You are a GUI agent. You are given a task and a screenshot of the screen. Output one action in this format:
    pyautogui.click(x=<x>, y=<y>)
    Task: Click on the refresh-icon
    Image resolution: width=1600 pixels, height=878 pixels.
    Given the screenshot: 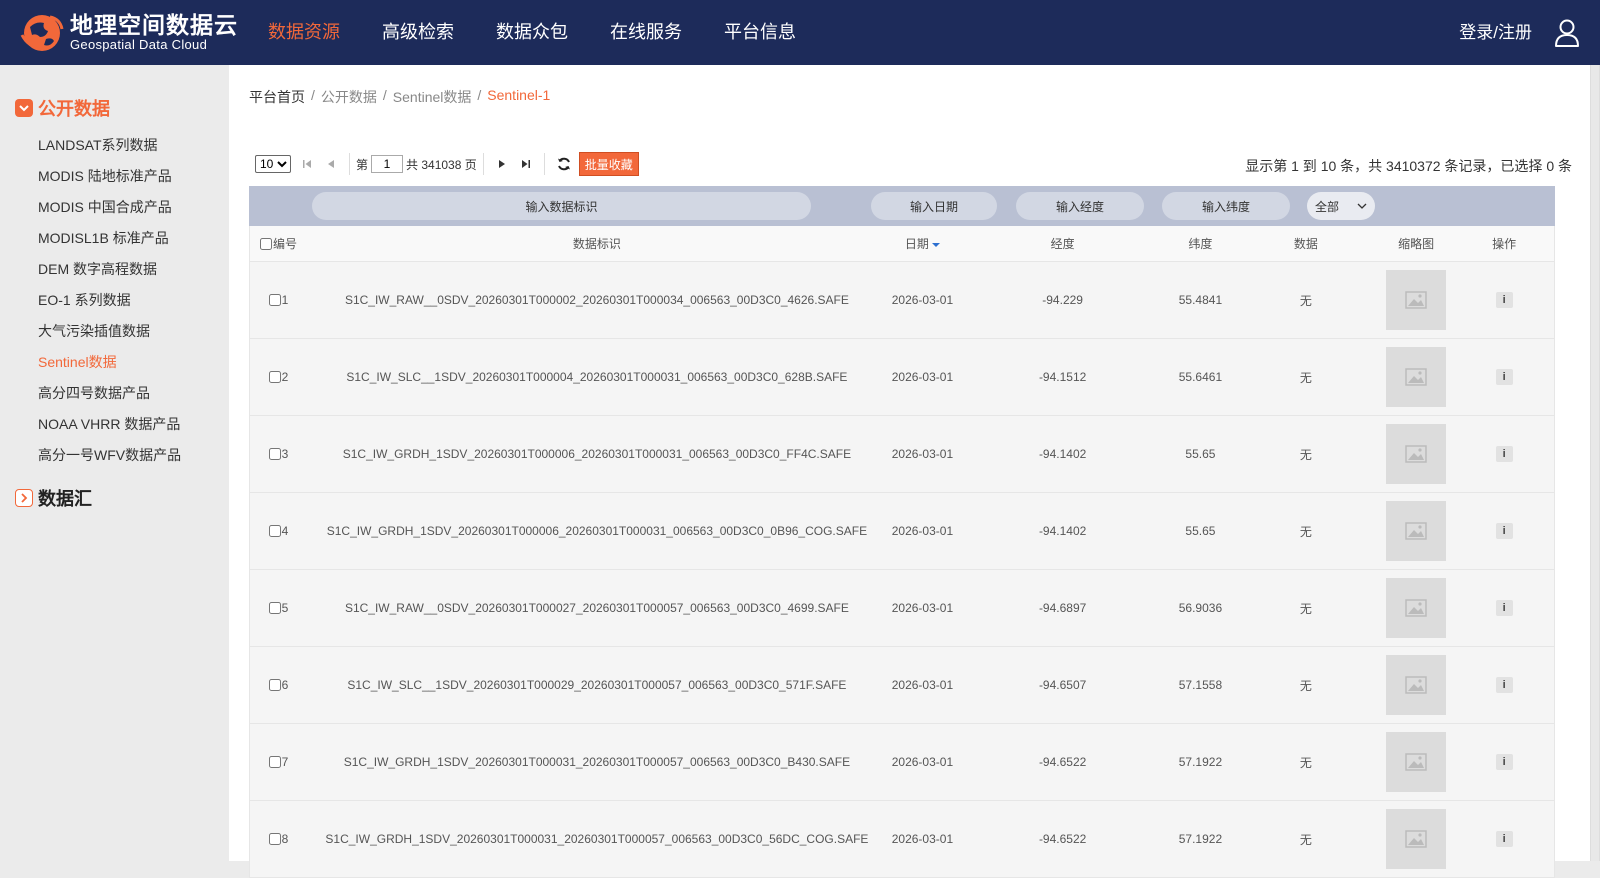 What is the action you would take?
    pyautogui.click(x=564, y=164)
    